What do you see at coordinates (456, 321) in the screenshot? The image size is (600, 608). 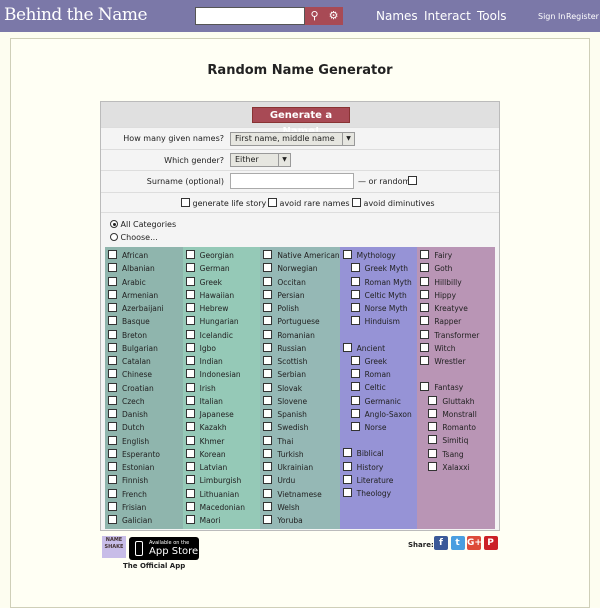 I see `category-item: Rapper` at bounding box center [456, 321].